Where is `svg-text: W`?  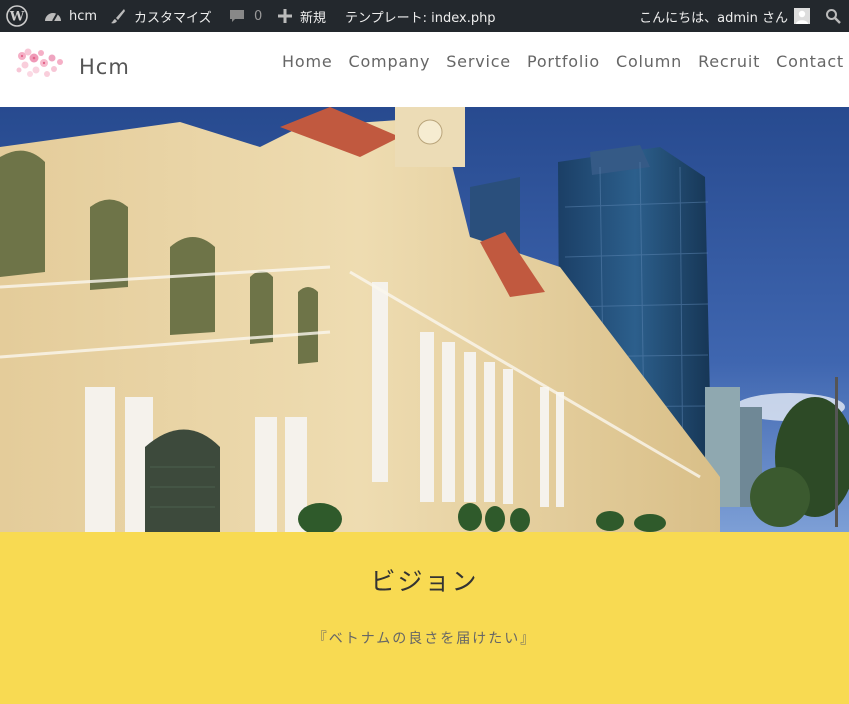
svg-text: W is located at coordinates (17, 17).